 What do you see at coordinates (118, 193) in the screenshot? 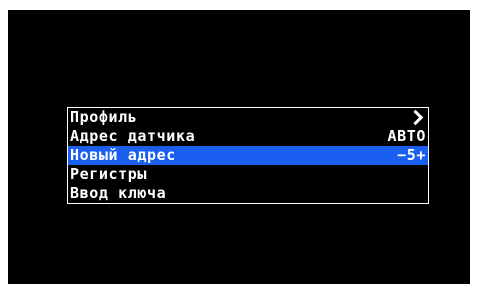
I see `menu-item-label: Ввод ключа` at bounding box center [118, 193].